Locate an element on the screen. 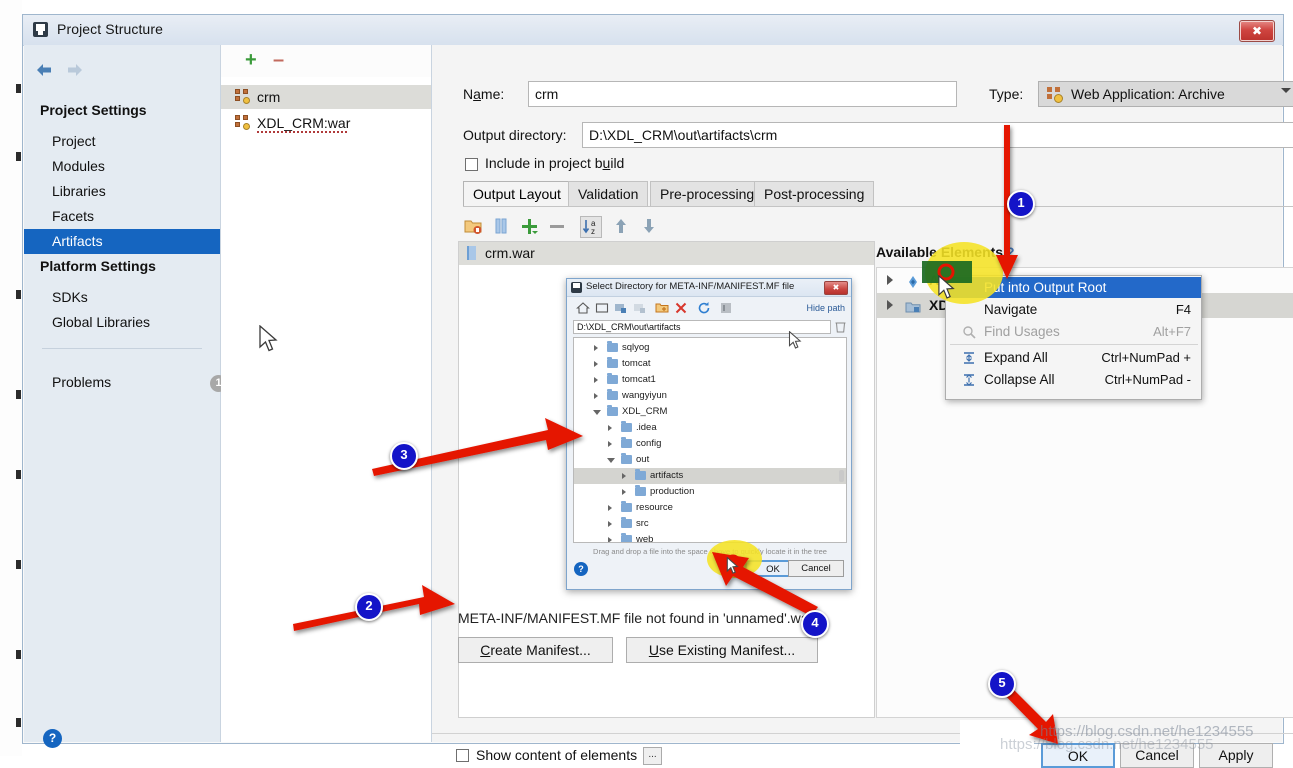  available-elements-title: Available Elements is located at coordinates (940, 252).